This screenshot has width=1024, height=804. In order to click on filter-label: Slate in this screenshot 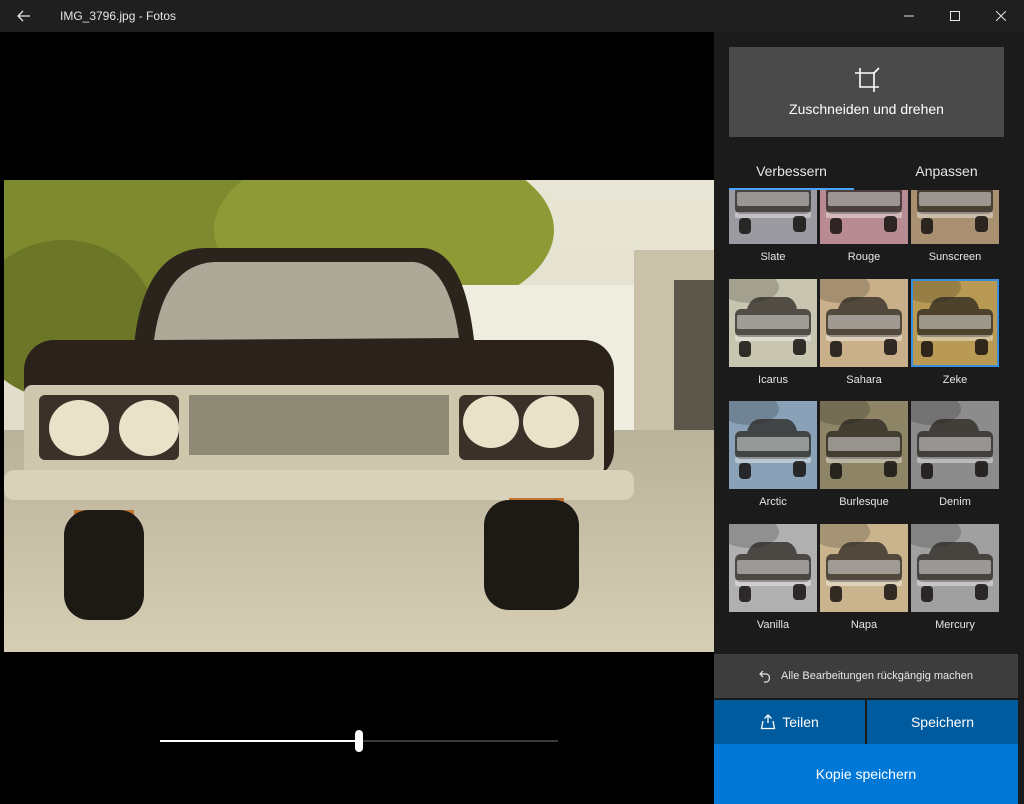, I will do `click(773, 257)`.